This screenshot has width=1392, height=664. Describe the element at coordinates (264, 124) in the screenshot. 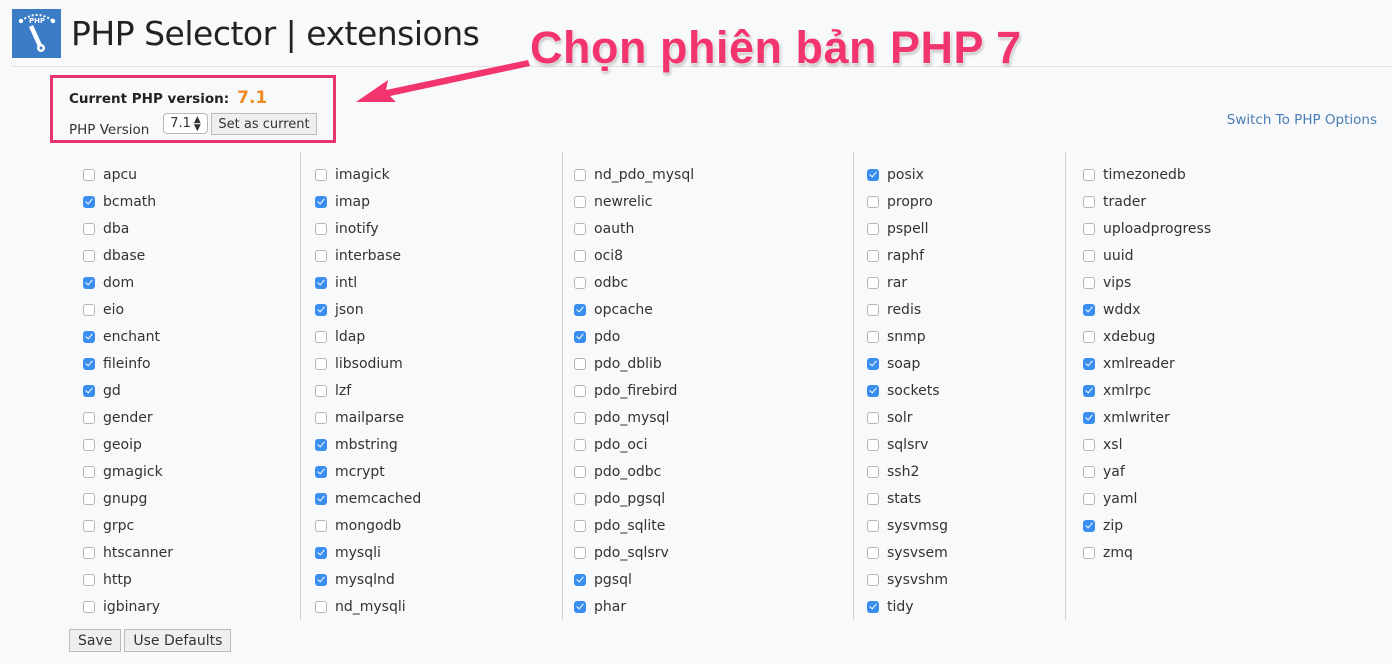

I see `set-as-current-button: Set as current` at that location.